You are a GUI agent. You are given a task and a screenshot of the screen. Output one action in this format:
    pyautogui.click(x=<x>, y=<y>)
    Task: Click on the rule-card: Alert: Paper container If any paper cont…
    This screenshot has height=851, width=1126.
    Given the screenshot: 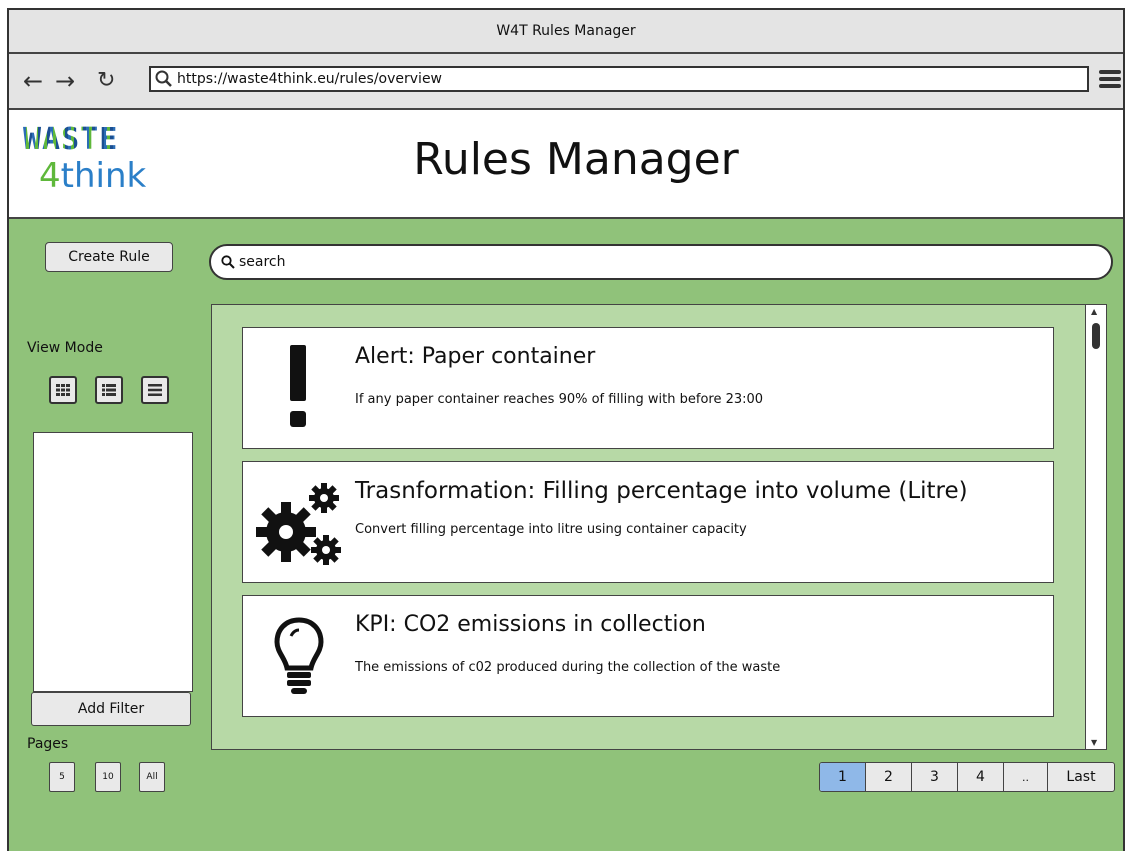 What is the action you would take?
    pyautogui.click(x=648, y=388)
    